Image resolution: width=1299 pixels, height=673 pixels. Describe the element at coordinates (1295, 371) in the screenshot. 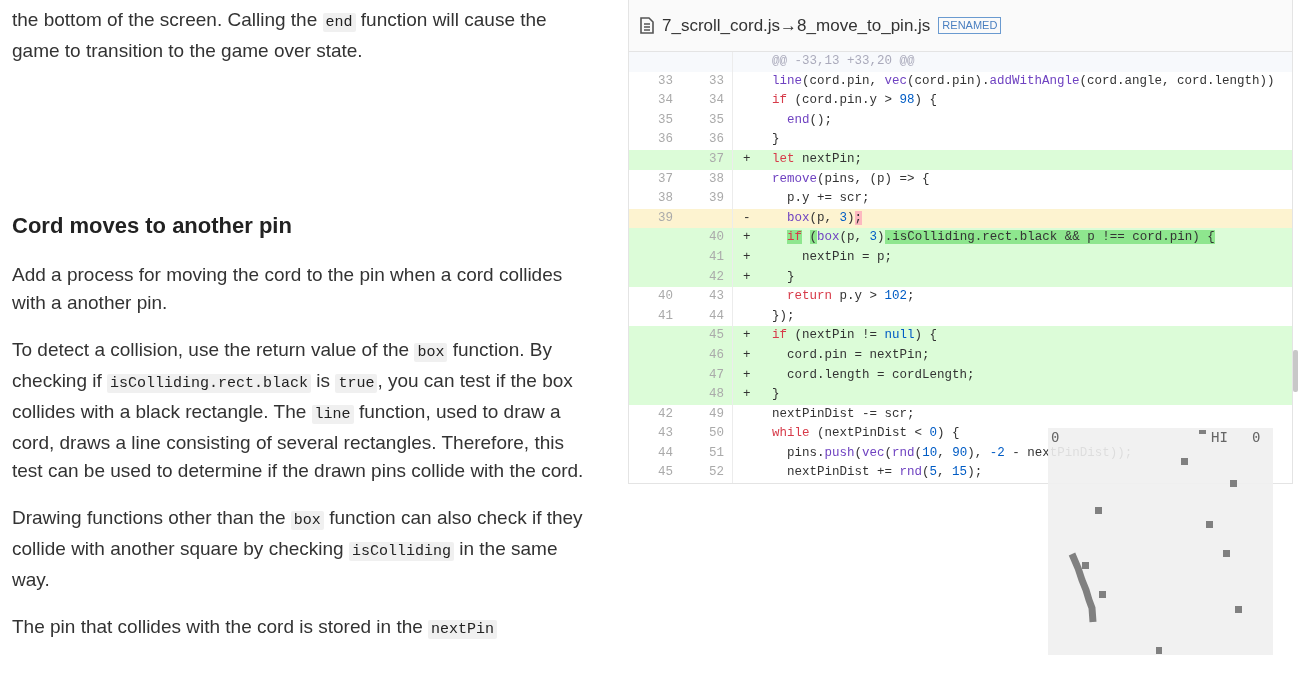

I see `scrollbar` at that location.